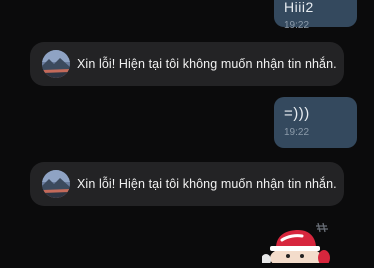 The image size is (374, 268). What do you see at coordinates (295, 245) in the screenshot?
I see `cartoon-sticker-icon` at bounding box center [295, 245].